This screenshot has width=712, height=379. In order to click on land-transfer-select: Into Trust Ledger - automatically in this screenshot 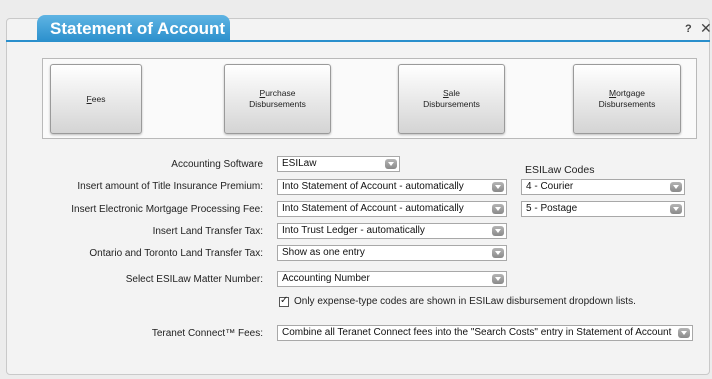, I will do `click(392, 231)`.